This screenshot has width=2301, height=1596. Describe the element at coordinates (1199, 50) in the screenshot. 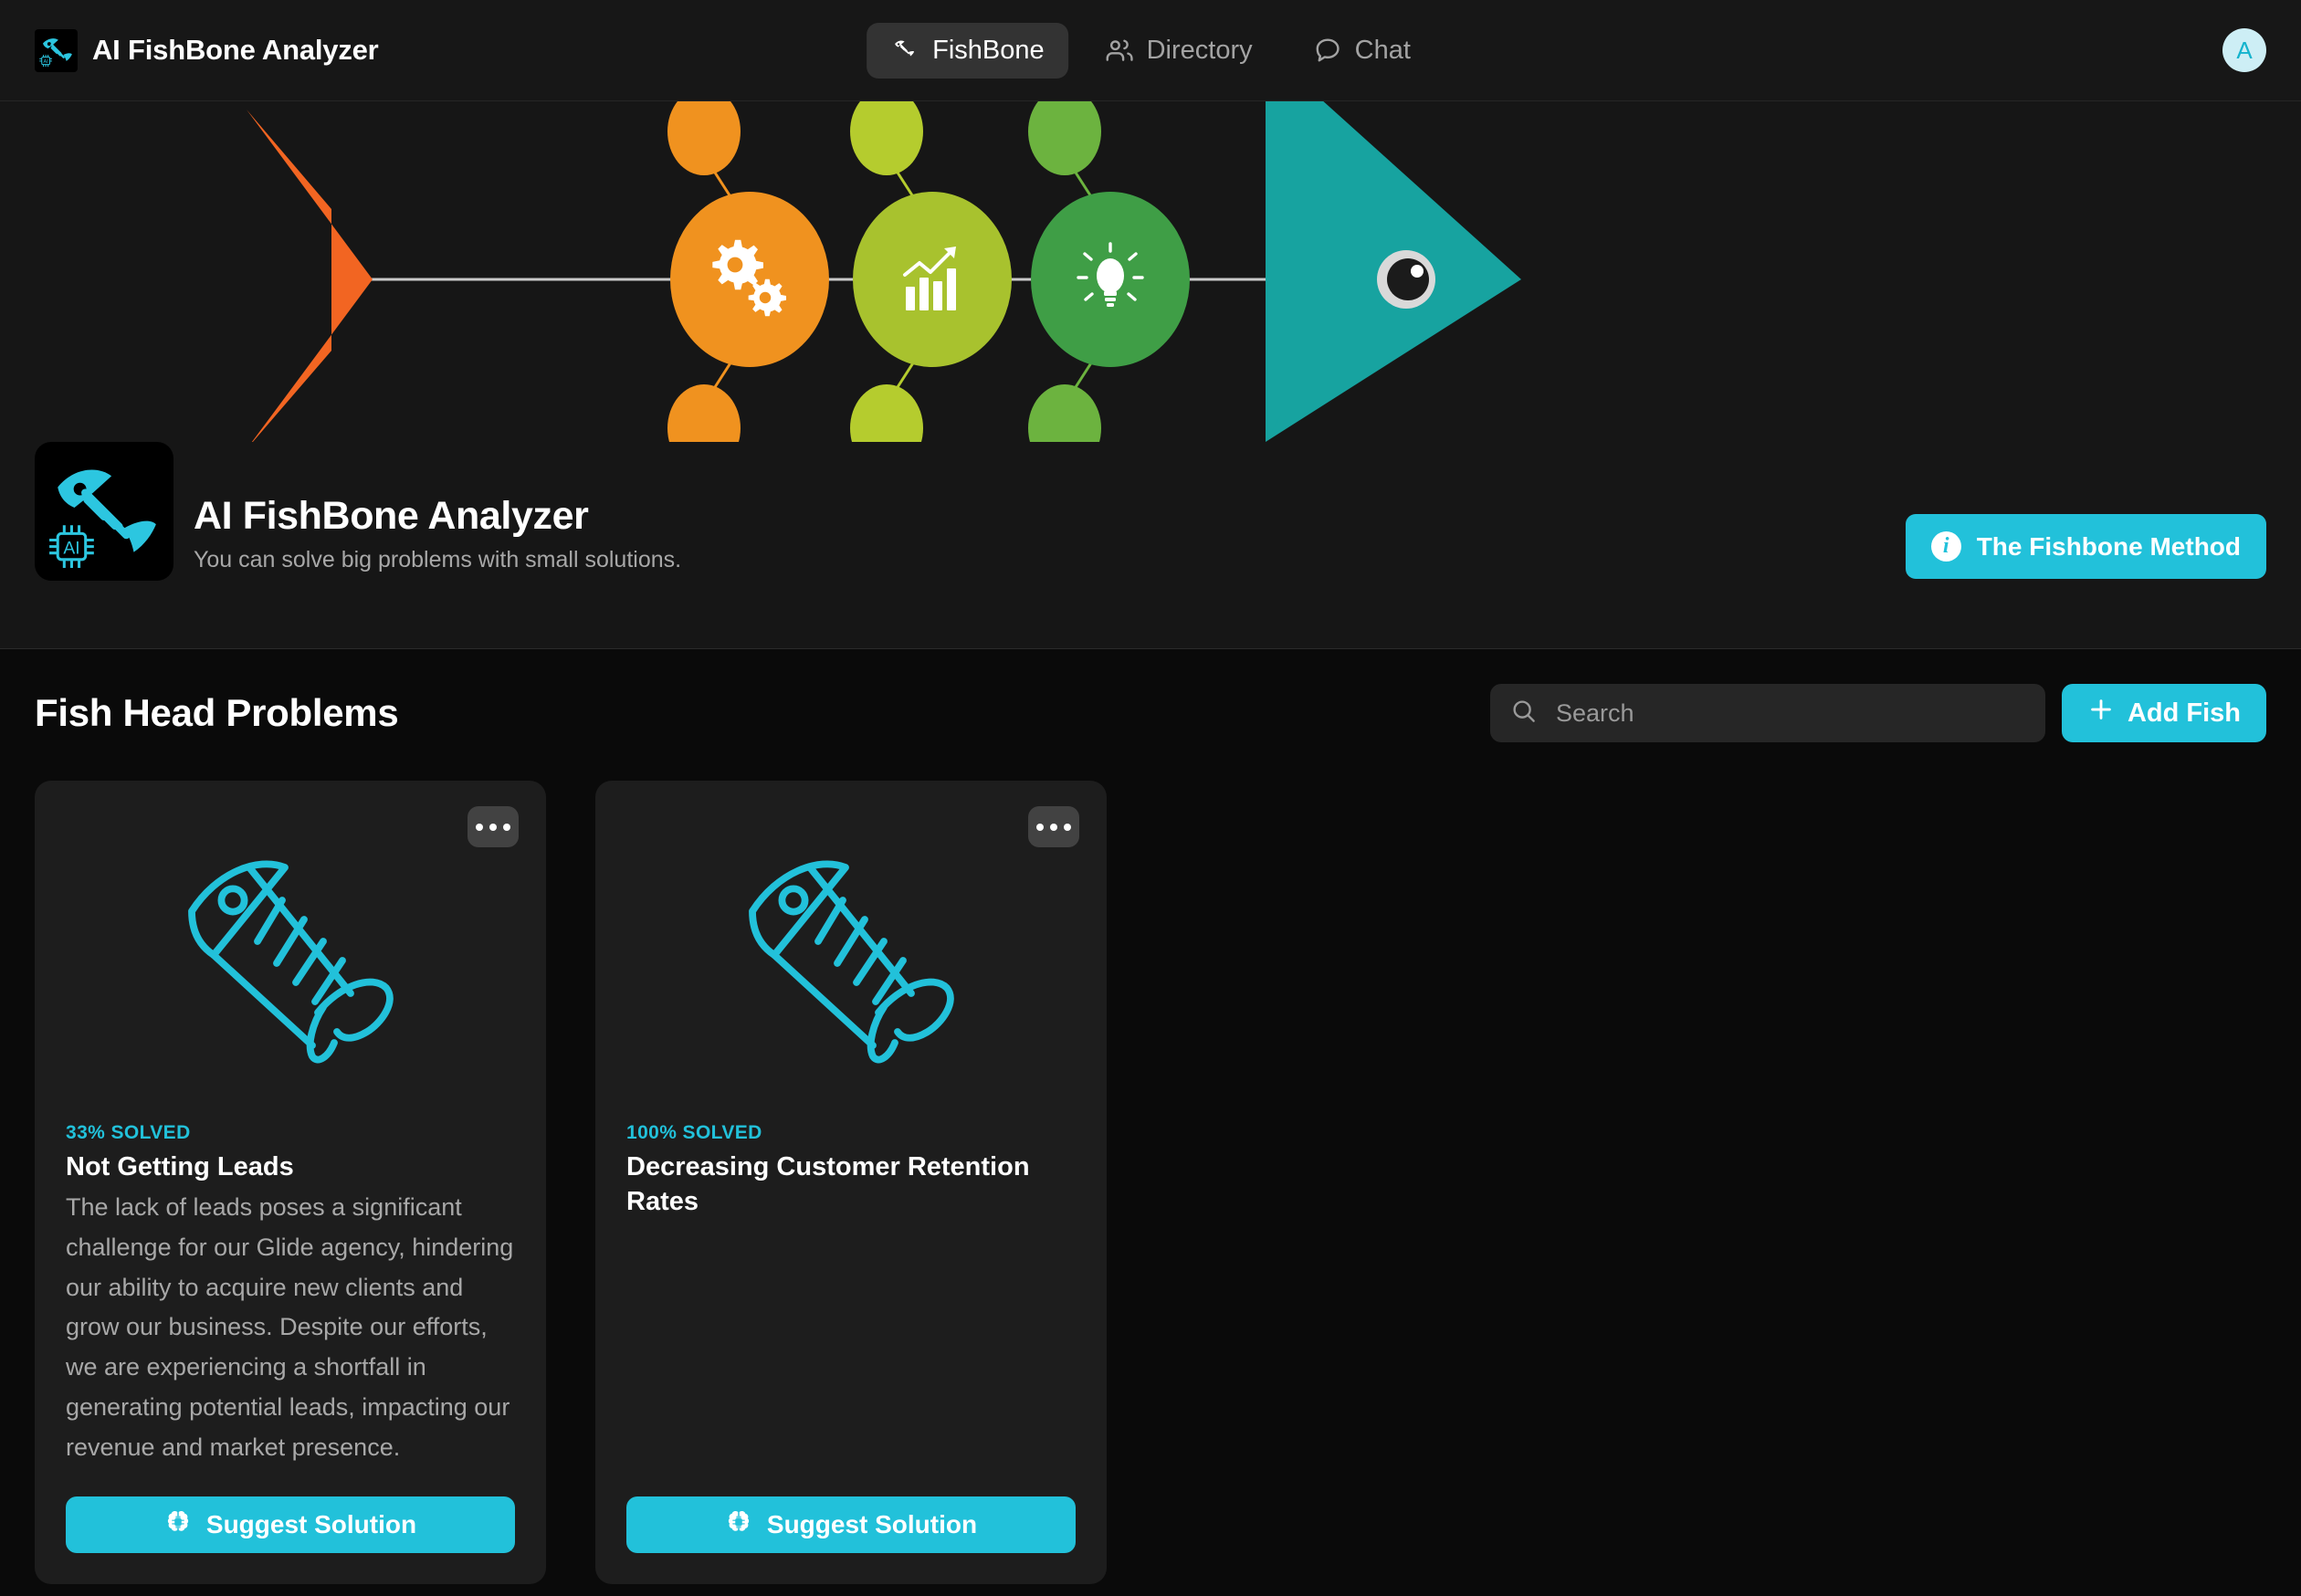

I see `tab-directory-label: Directory` at that location.